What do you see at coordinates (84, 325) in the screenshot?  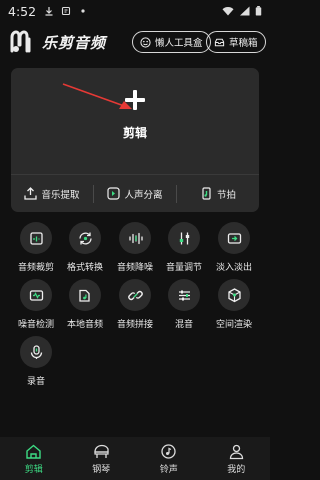 I see `feature-label: 本地音频` at bounding box center [84, 325].